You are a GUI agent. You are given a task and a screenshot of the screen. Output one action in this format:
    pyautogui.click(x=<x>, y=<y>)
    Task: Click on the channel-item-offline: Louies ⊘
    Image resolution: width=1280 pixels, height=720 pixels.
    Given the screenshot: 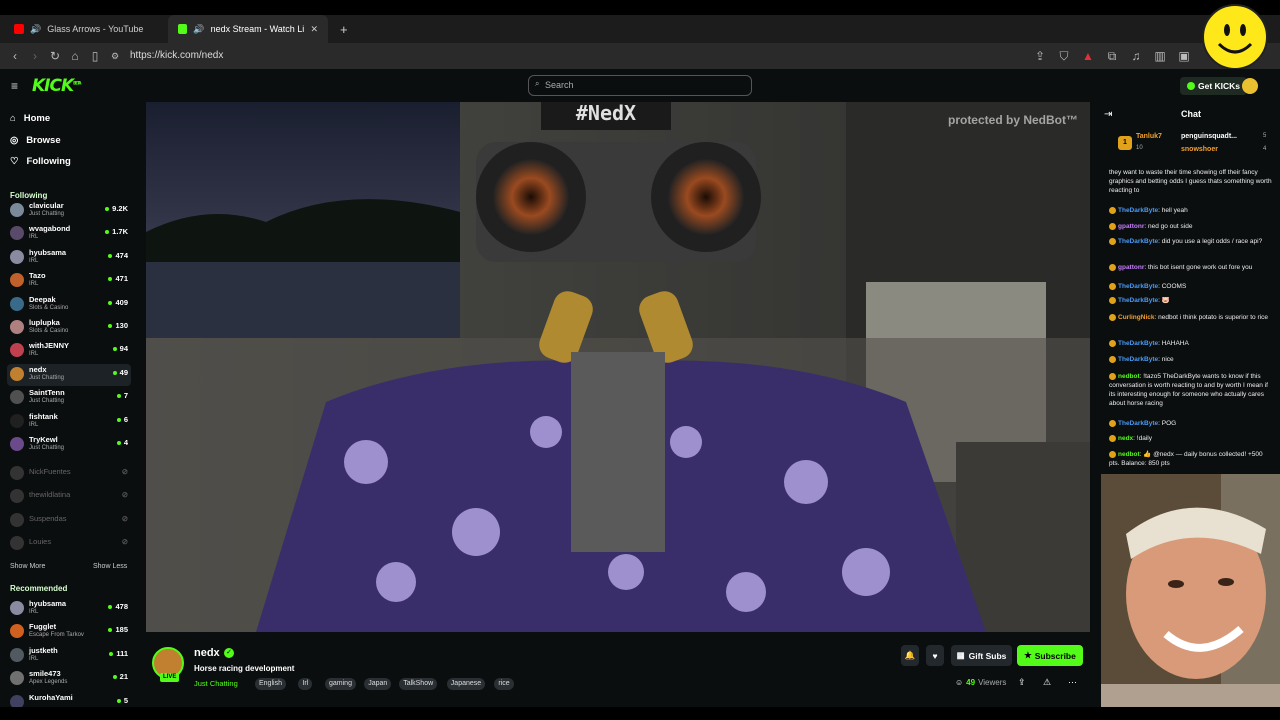 What is the action you would take?
    pyautogui.click(x=69, y=544)
    